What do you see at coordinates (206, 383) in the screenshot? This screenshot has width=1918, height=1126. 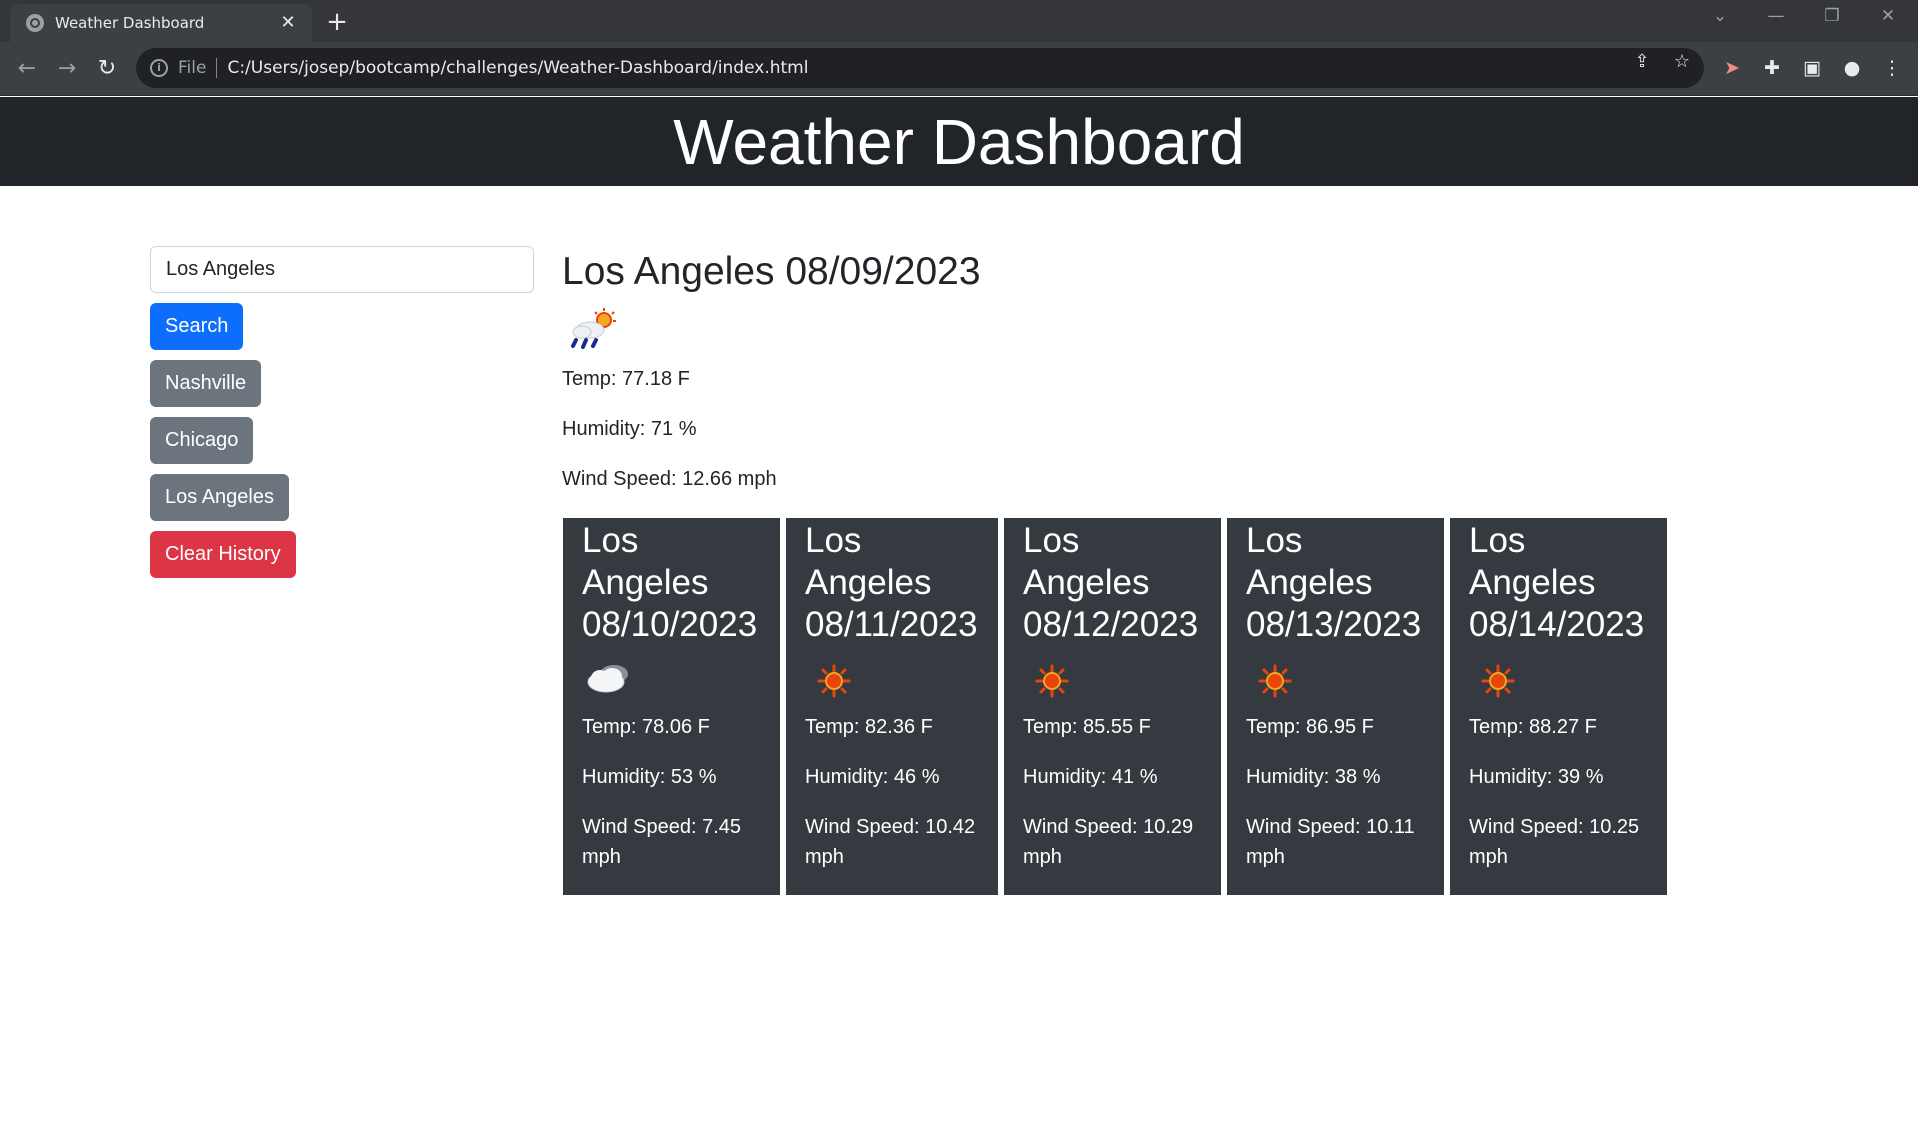 I see `history-button-nashville: Nashville` at bounding box center [206, 383].